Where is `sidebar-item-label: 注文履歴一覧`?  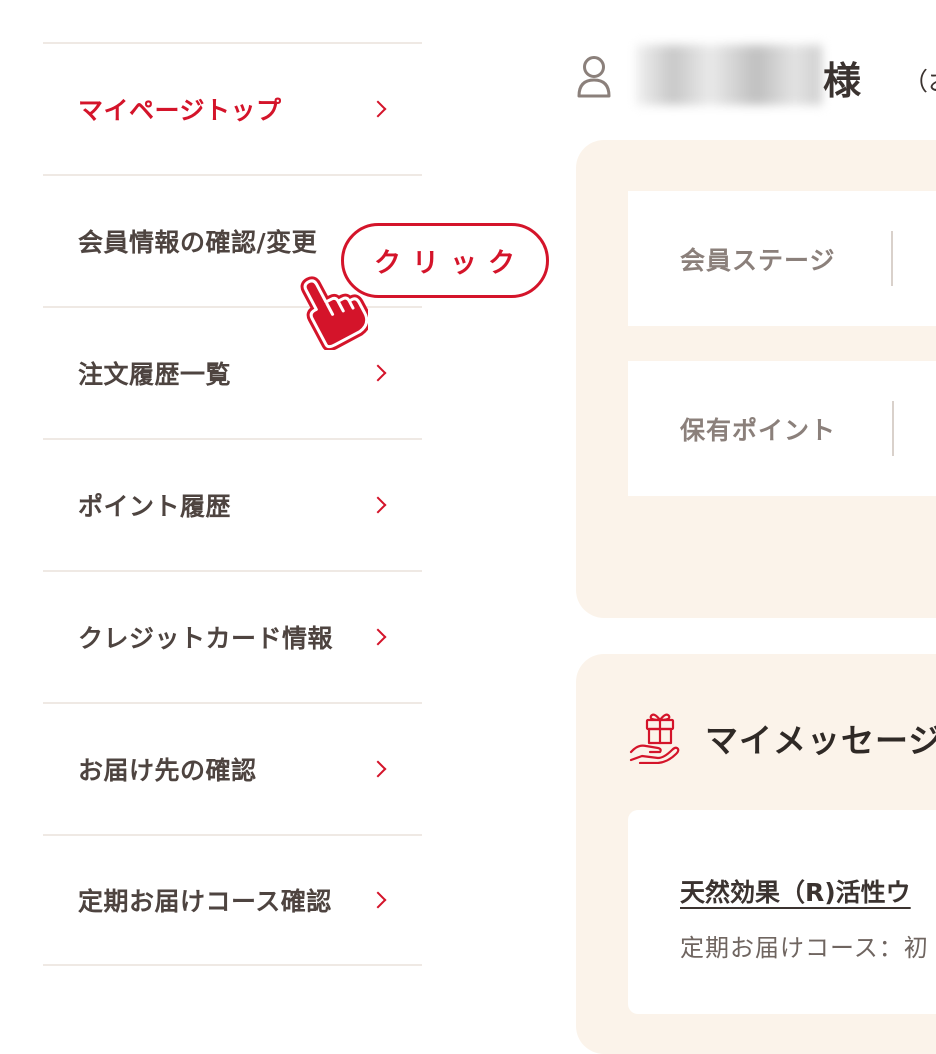
sidebar-item-label: 注文履歴一覧 is located at coordinates (155, 374).